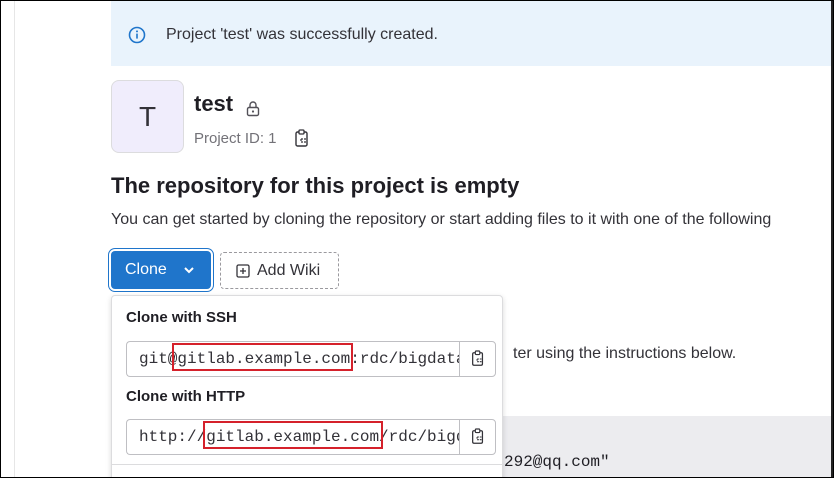 The width and height of the screenshot is (834, 478). I want to click on ssh-host-highlight, so click(262, 357).